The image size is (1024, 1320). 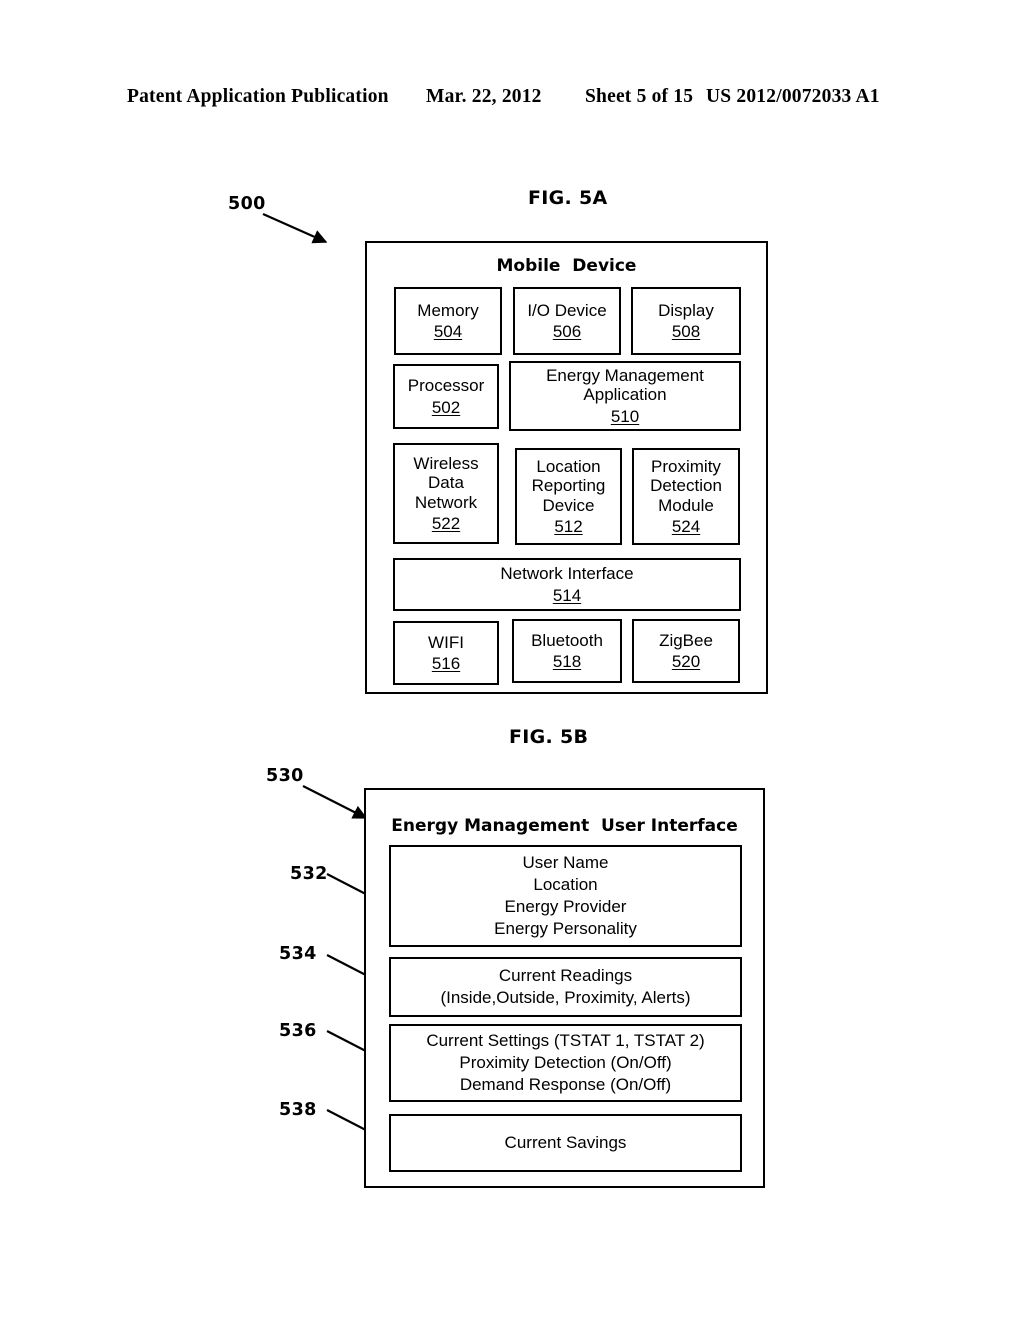 What do you see at coordinates (448, 331) in the screenshot?
I see `block-memory-number: 504` at bounding box center [448, 331].